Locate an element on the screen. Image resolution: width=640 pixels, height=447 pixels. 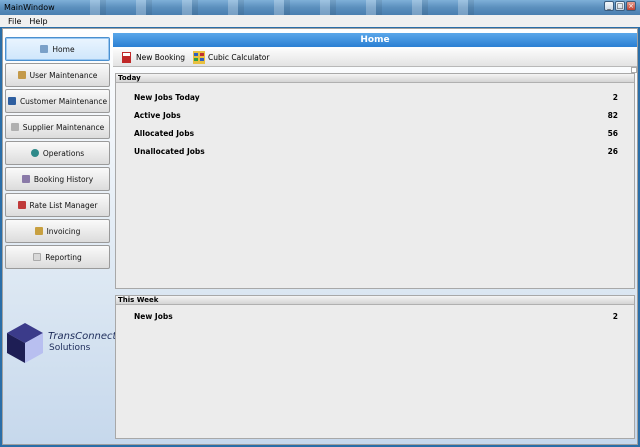
sidebar-item-user-maintenance: User Maintenance is located at coordinates (57, 75).